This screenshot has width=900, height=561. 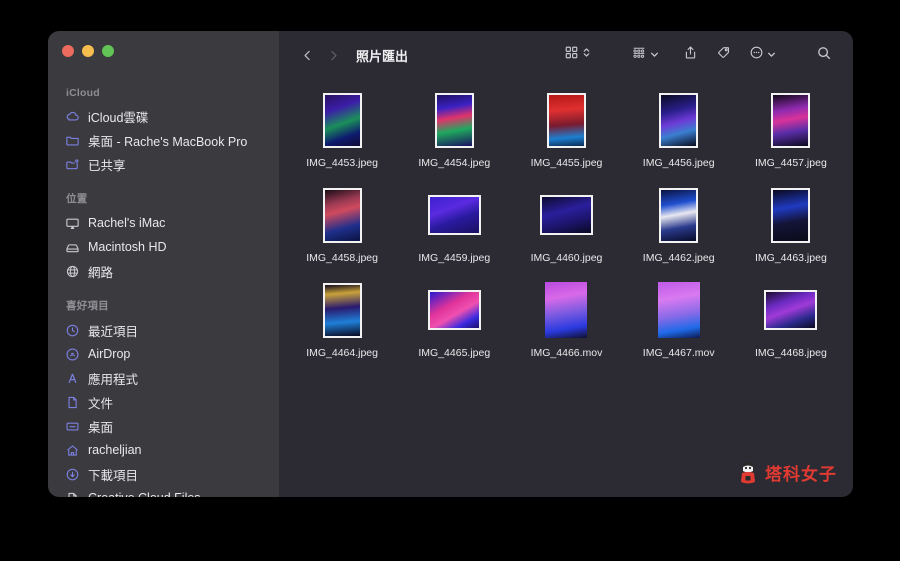 What do you see at coordinates (163, 378) in the screenshot?
I see `sidebar-item-applications: 應用程式` at bounding box center [163, 378].